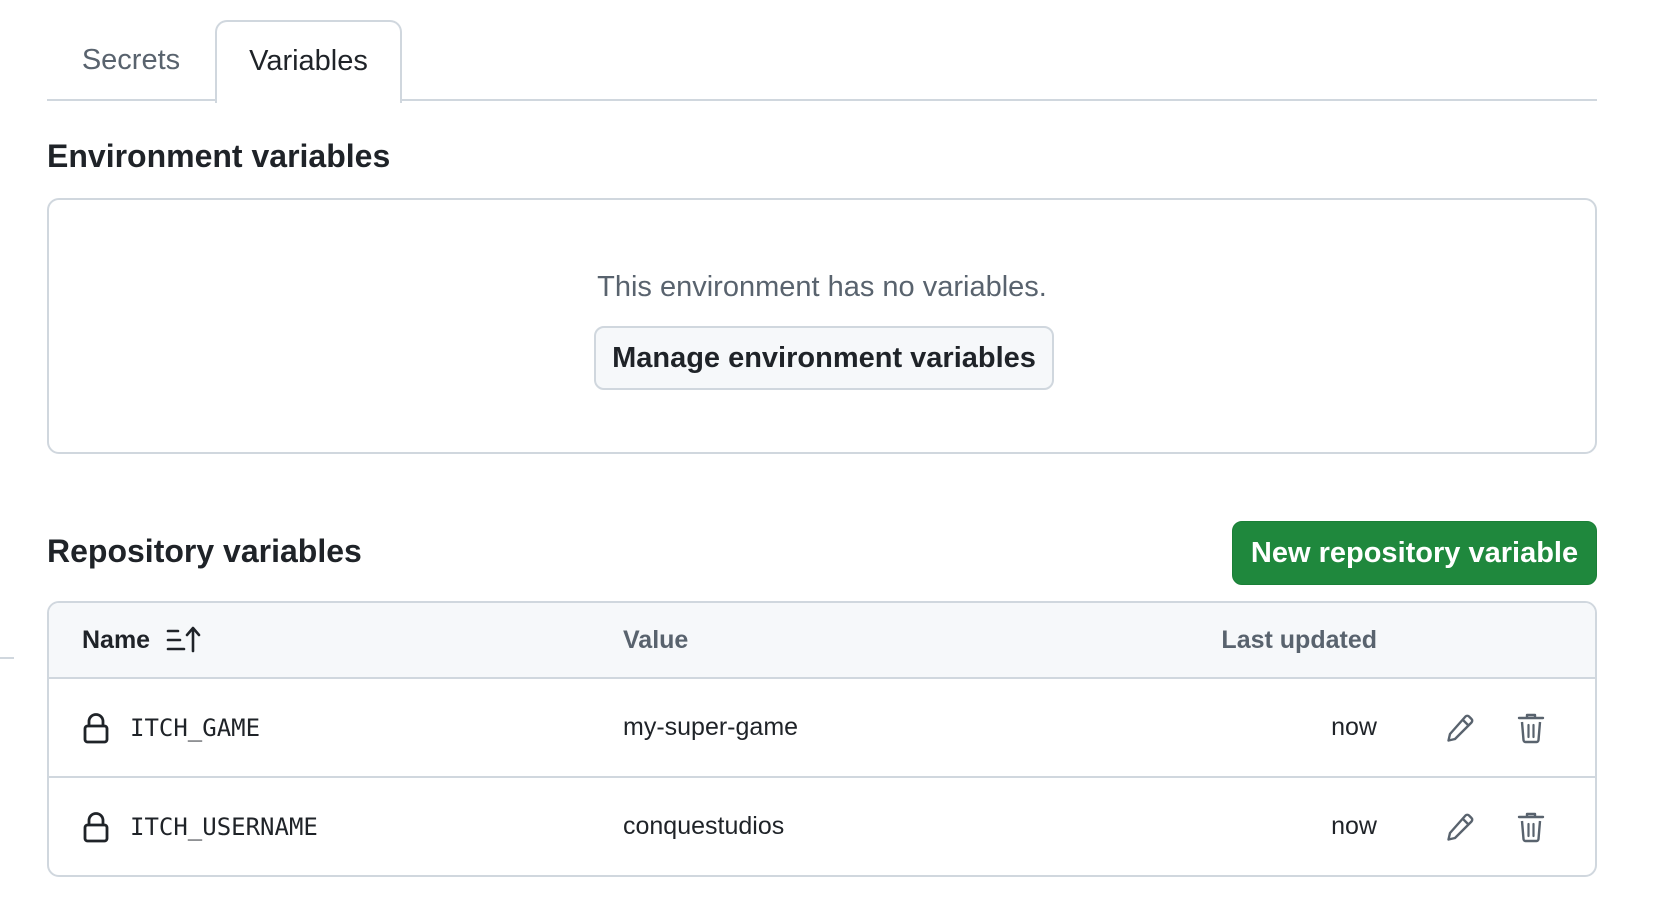 Image resolution: width=1666 pixels, height=906 pixels. I want to click on table-row: ITCH_GAME my-super-game now, so click(822, 728).